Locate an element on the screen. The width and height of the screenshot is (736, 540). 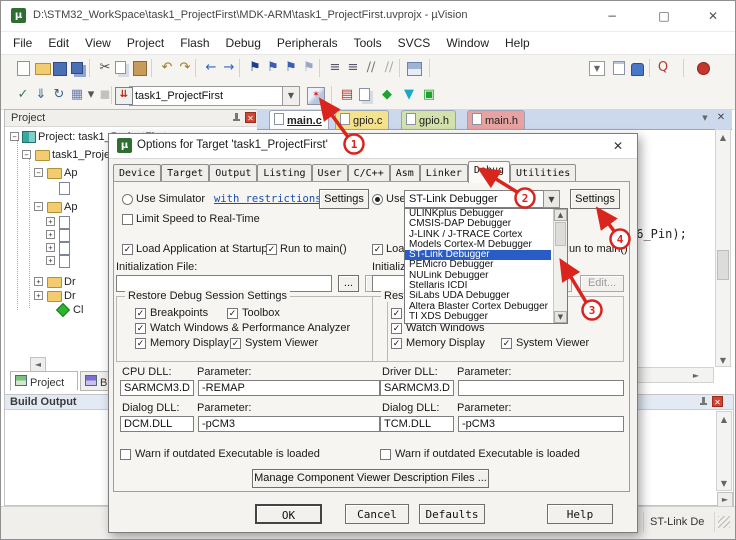
with-restrictions-link: with restrictions is located at coordinates (267, 199).